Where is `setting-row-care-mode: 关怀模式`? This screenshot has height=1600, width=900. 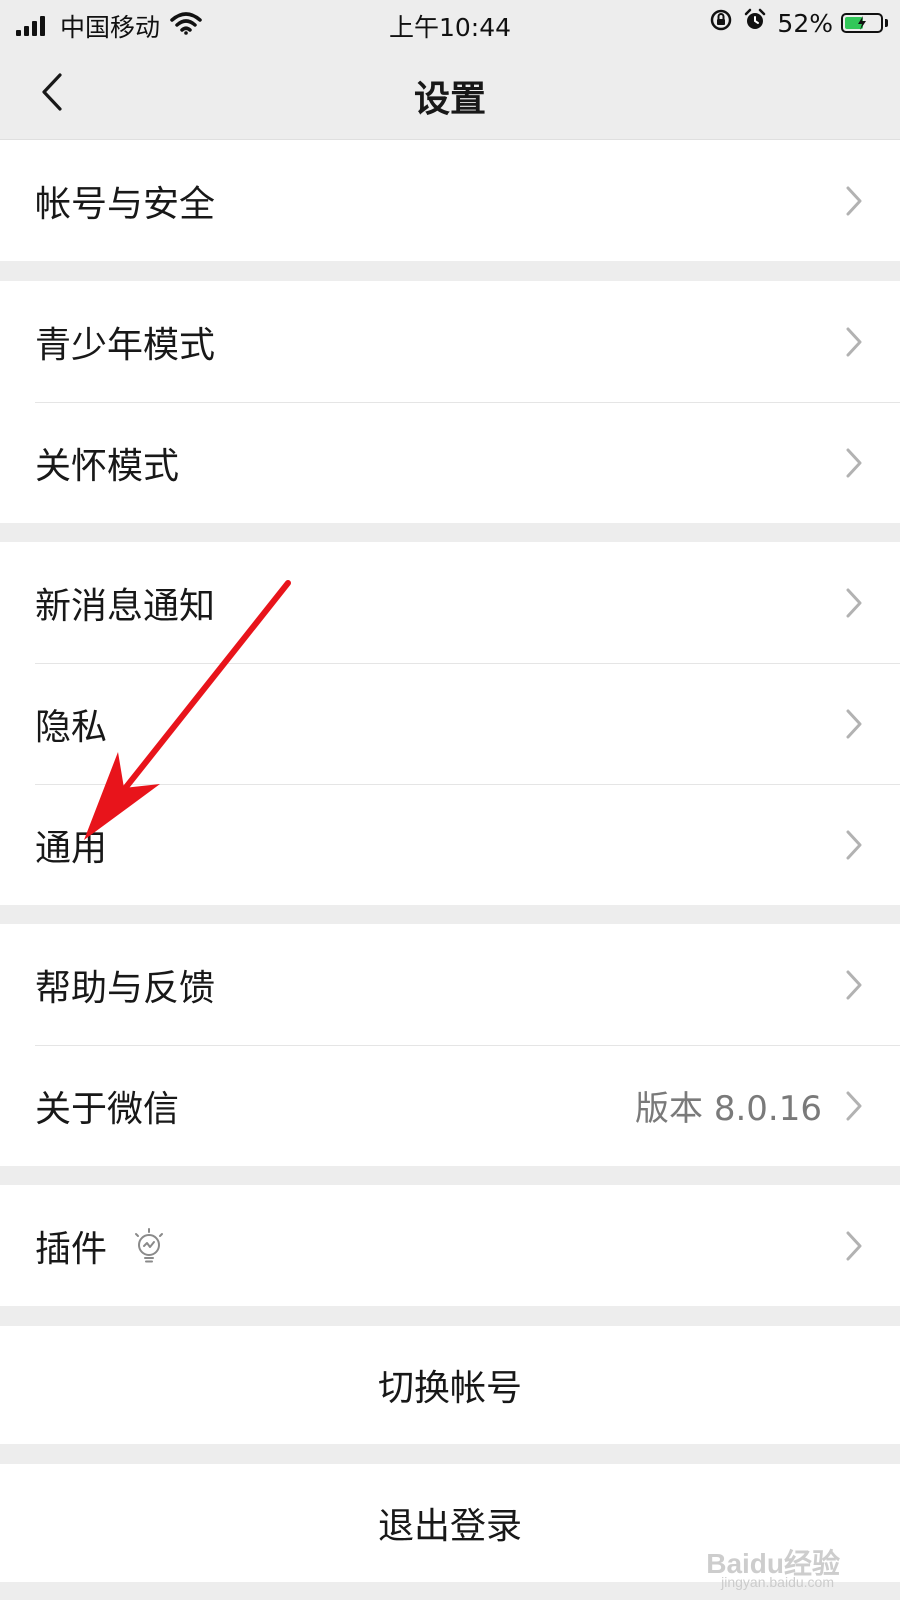 setting-row-care-mode: 关怀模式 is located at coordinates (450, 462).